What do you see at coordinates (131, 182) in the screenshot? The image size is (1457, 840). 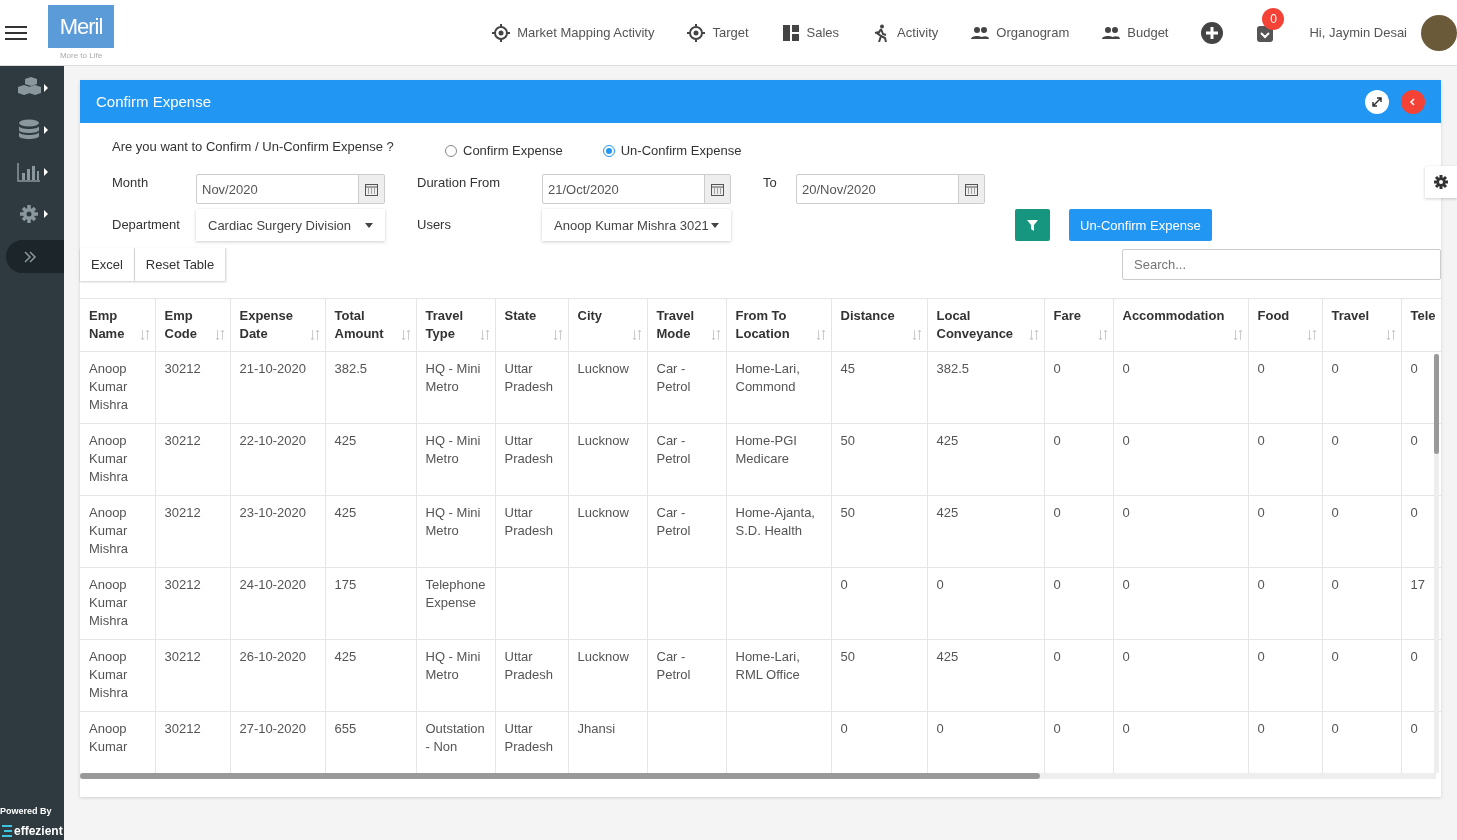 I see `field-label: Month` at bounding box center [131, 182].